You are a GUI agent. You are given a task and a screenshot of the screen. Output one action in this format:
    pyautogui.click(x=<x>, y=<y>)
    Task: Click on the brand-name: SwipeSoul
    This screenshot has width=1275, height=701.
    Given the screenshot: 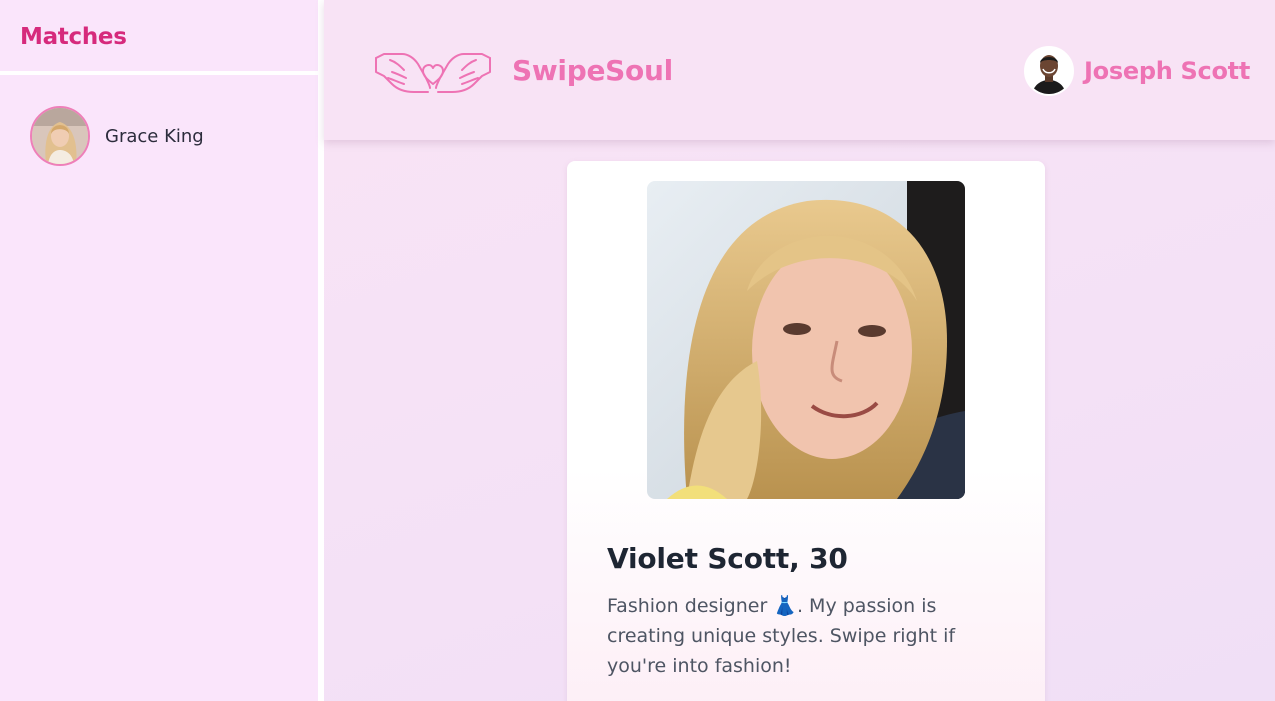 What is the action you would take?
    pyautogui.click(x=592, y=70)
    